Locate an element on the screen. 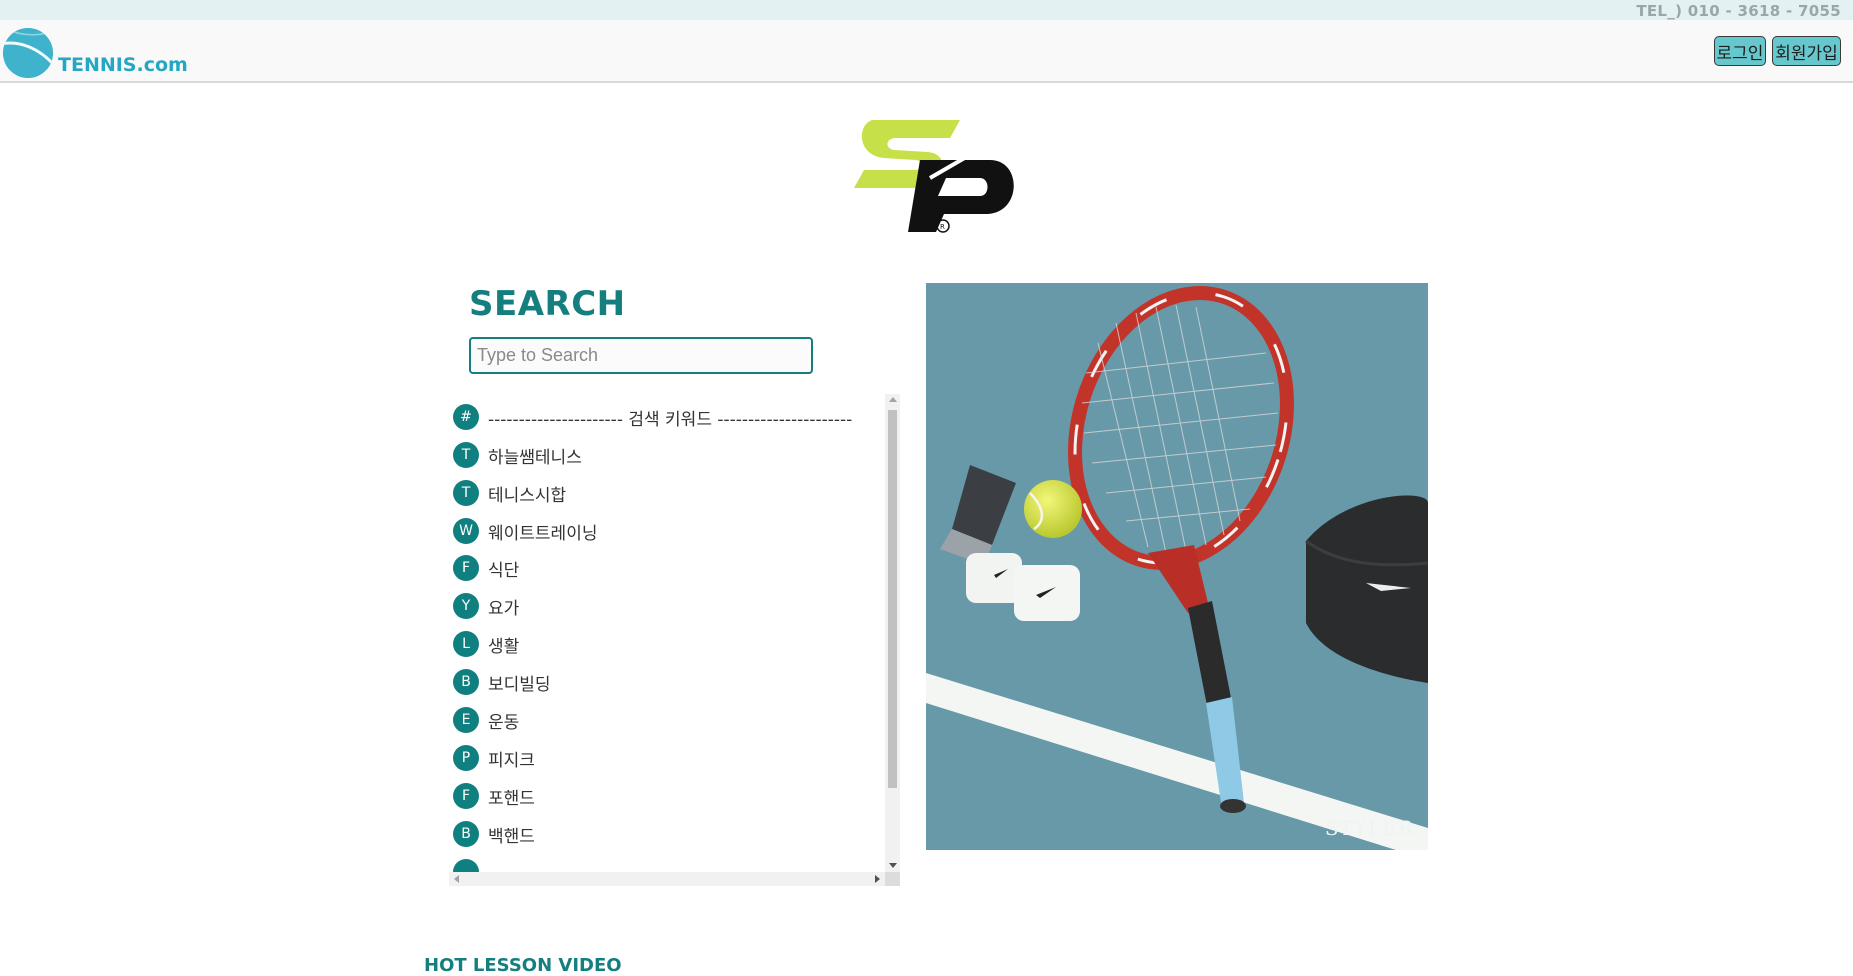  keyword-list-item: T 하늘쌤테니스 is located at coordinates (517, 455).